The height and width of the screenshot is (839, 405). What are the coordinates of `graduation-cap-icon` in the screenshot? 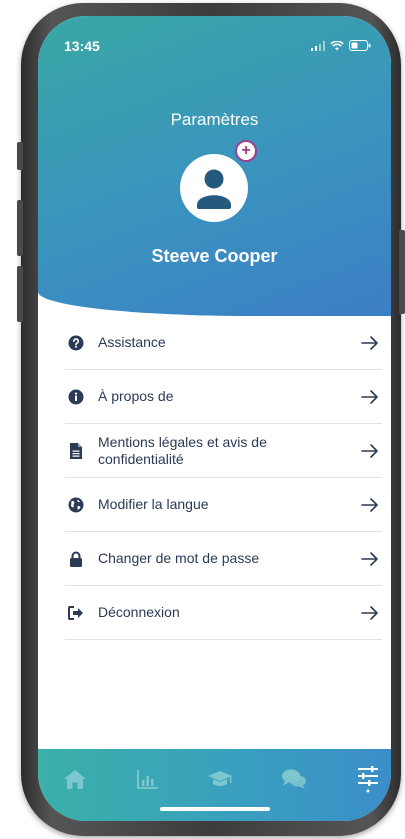 It's located at (220, 778).